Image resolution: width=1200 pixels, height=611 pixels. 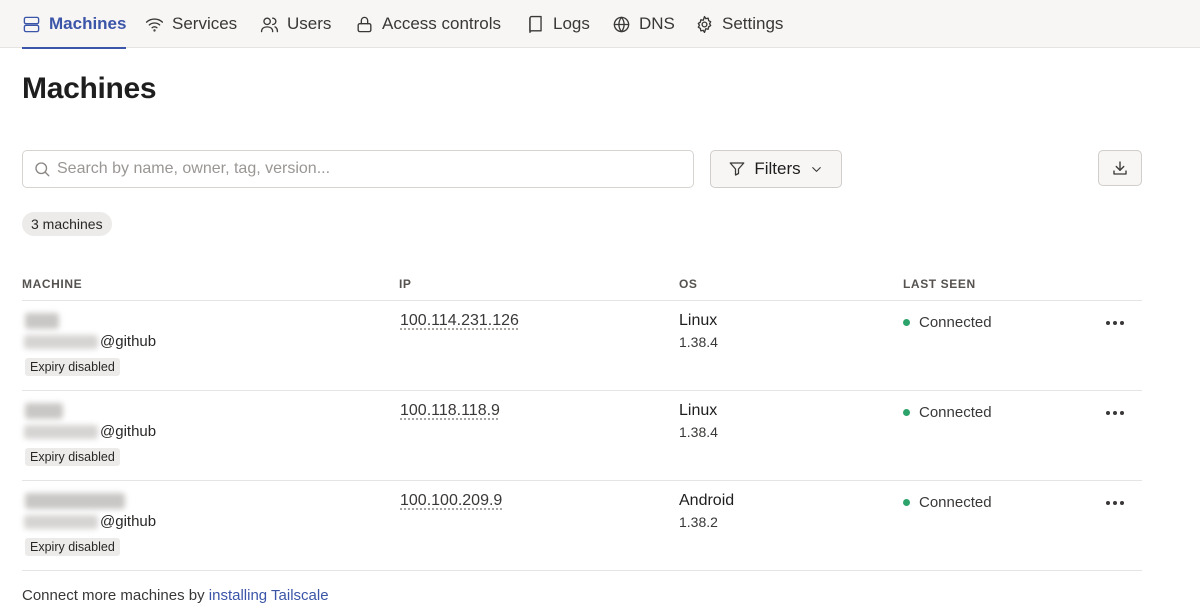 What do you see at coordinates (367, 169) in the screenshot?
I see `search-input` at bounding box center [367, 169].